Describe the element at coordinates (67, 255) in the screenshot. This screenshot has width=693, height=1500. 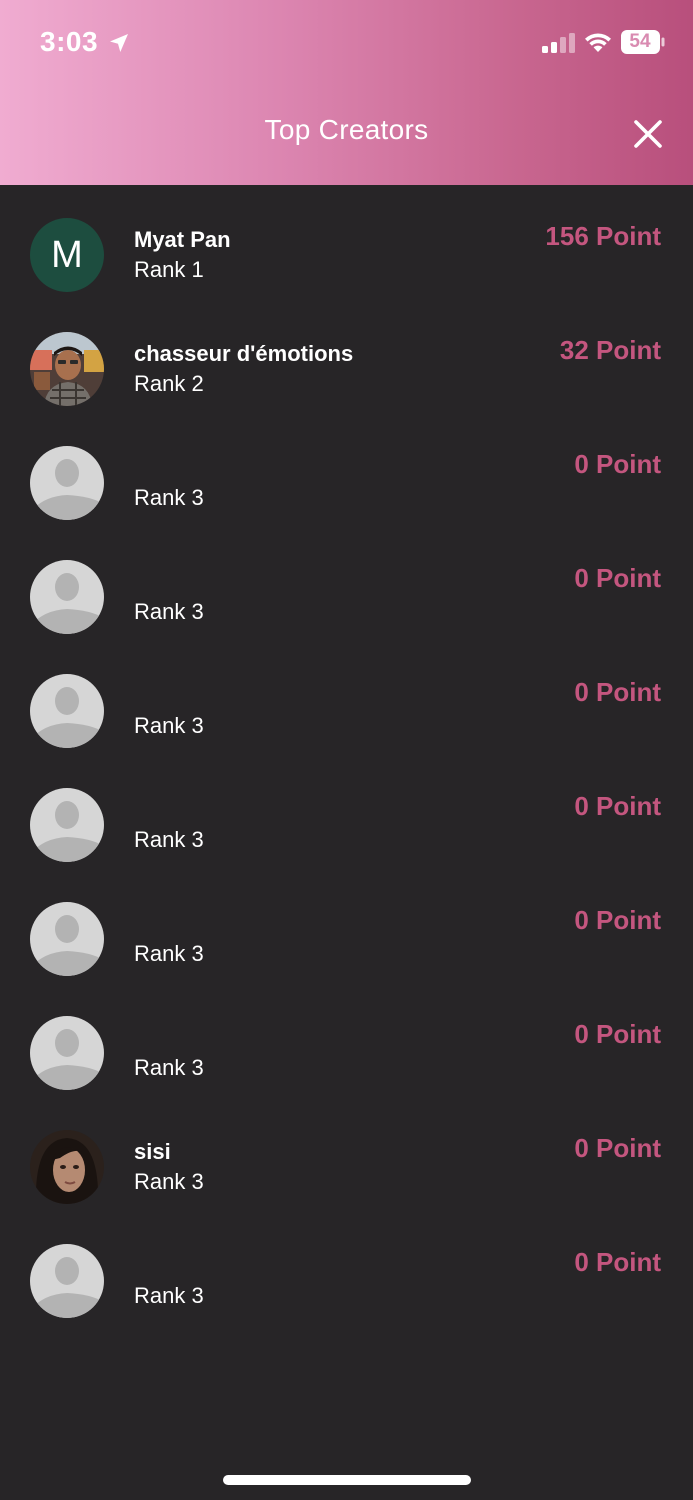
I see `avatar: M` at that location.